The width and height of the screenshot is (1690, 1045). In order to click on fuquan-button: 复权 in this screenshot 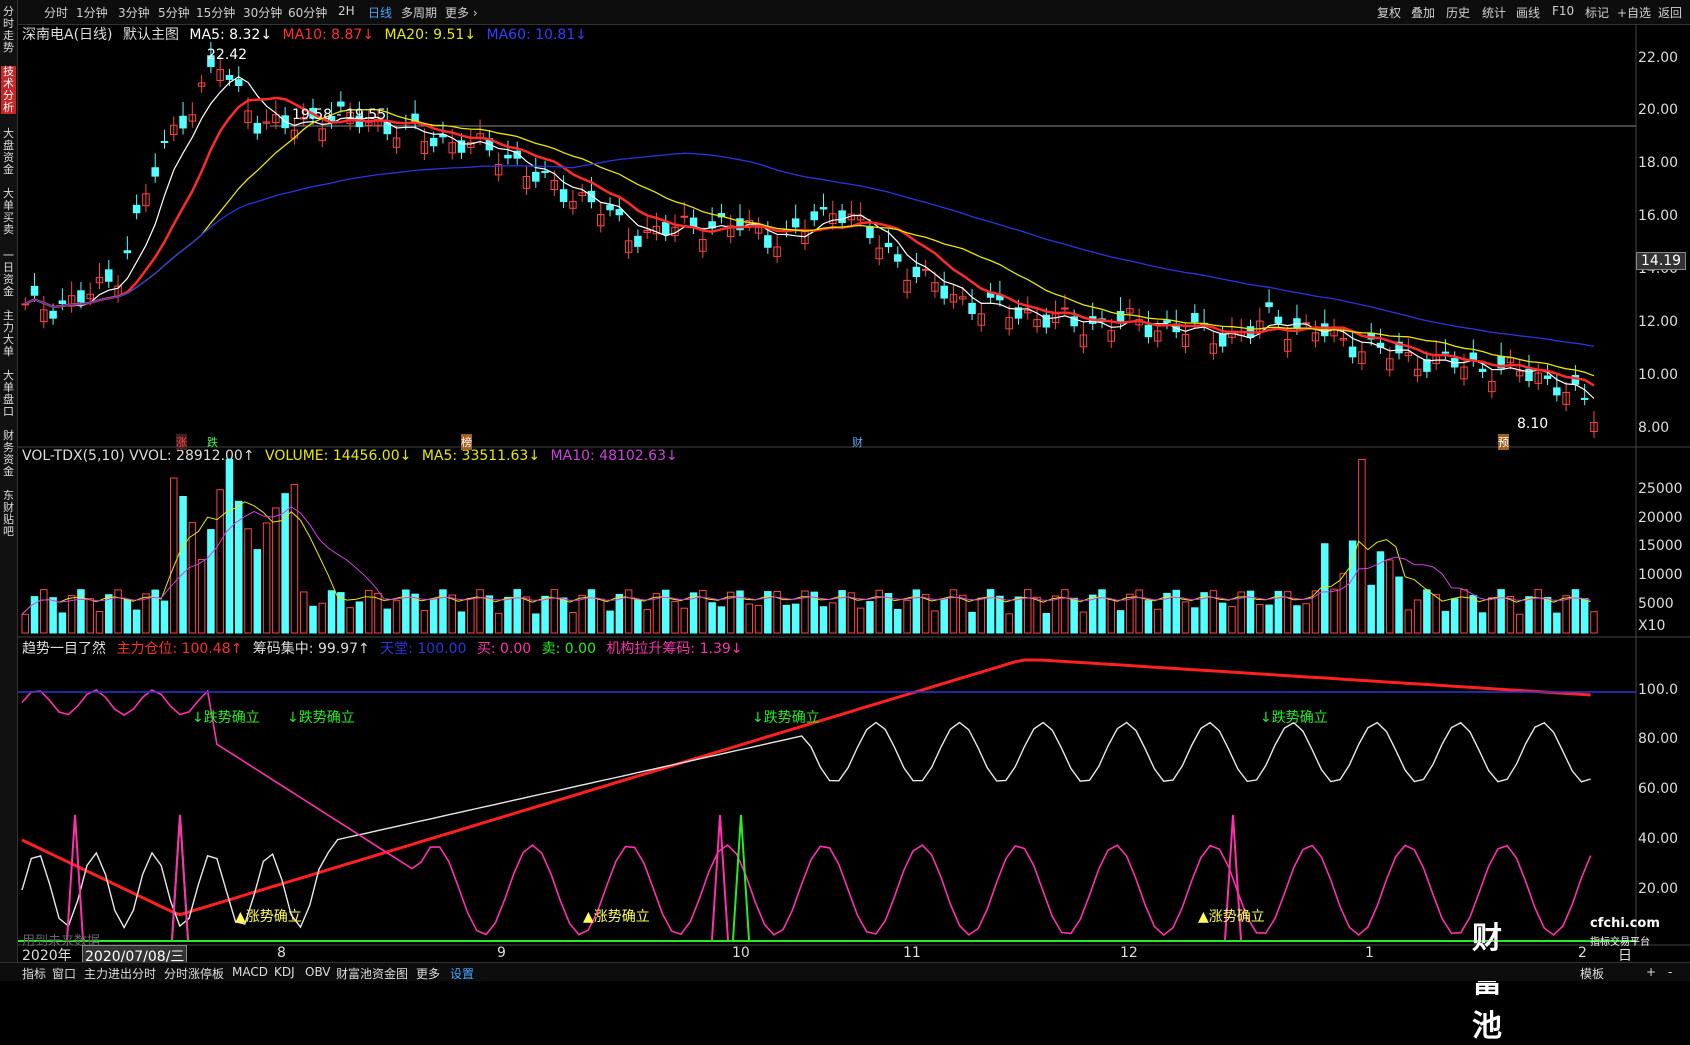, I will do `click(1389, 12)`.